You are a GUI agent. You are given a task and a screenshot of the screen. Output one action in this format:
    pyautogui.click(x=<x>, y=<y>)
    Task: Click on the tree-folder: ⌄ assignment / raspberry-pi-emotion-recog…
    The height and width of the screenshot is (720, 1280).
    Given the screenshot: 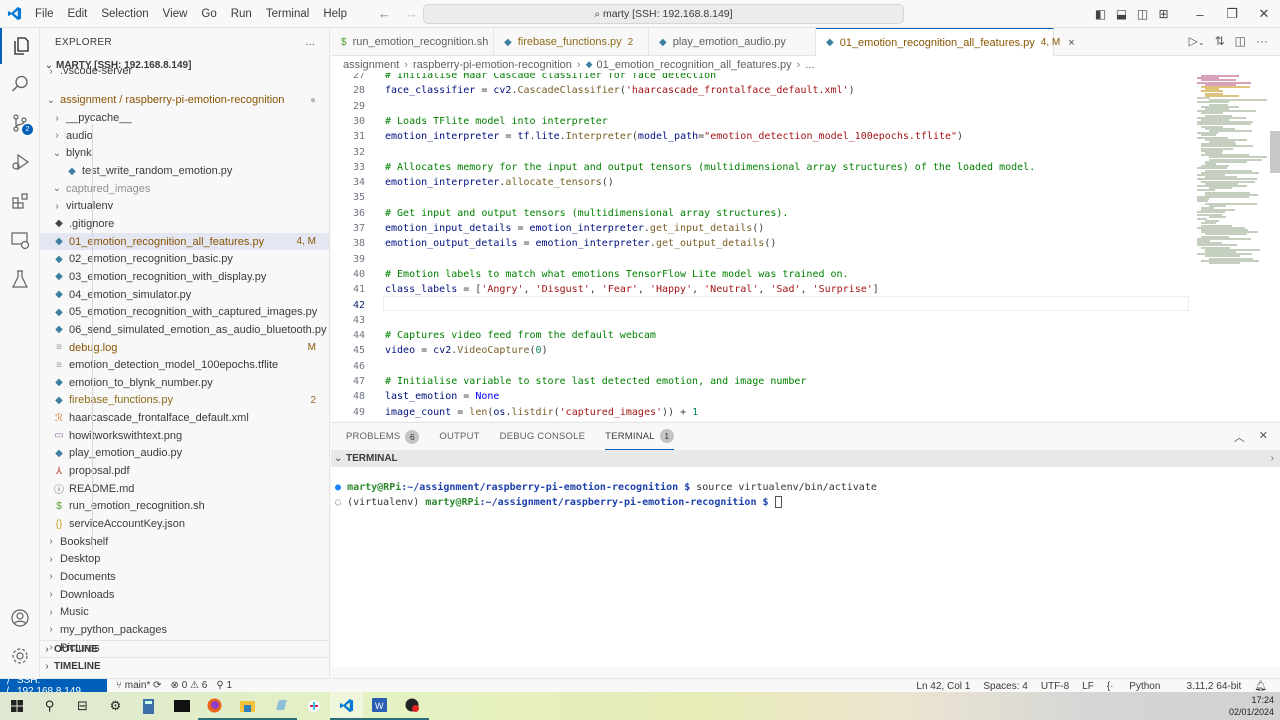 What is the action you would take?
    pyautogui.click(x=184, y=101)
    